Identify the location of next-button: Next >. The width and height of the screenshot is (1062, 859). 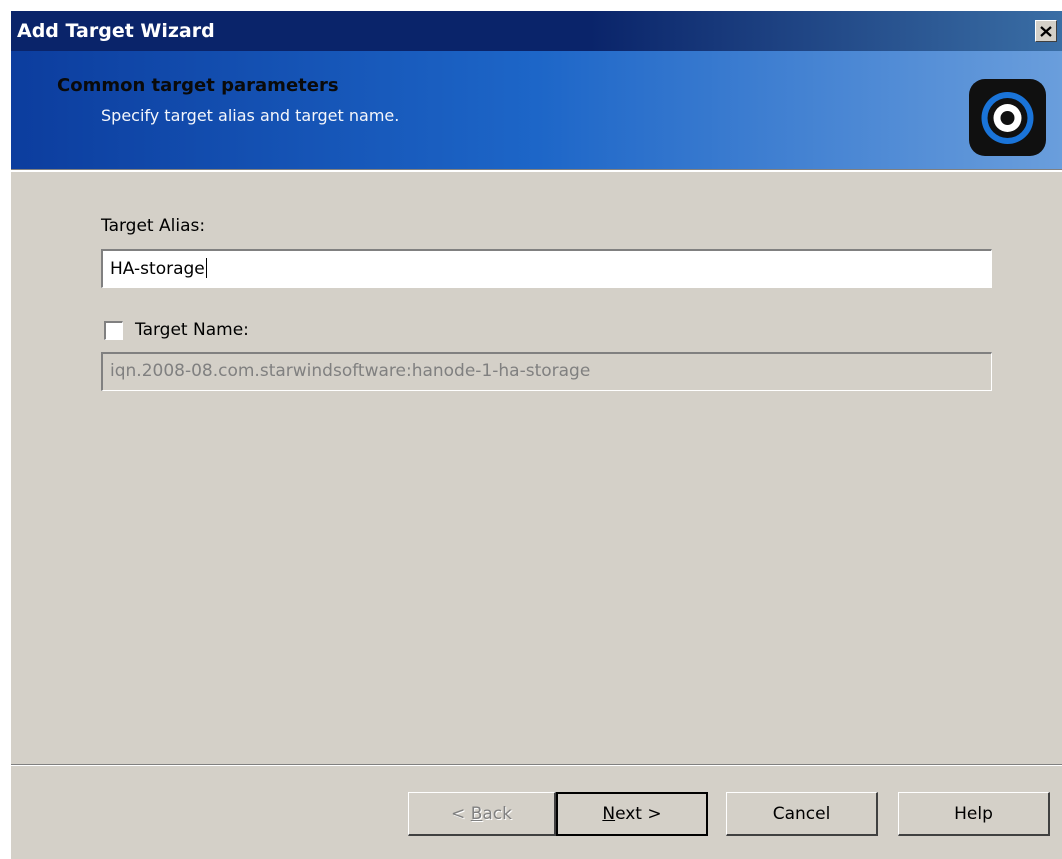
(632, 814).